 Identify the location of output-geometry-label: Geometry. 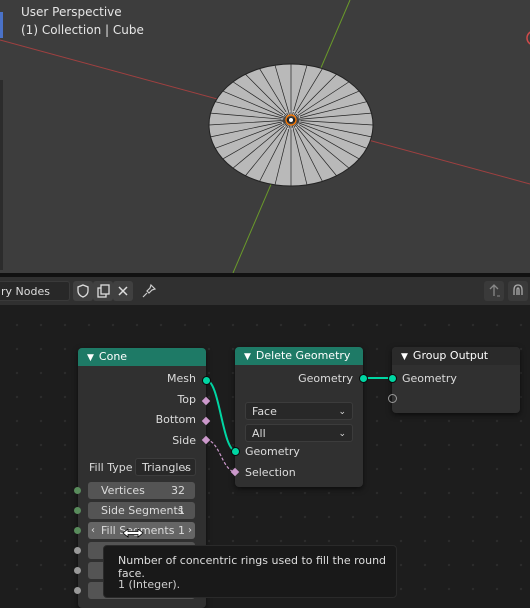
(325, 378).